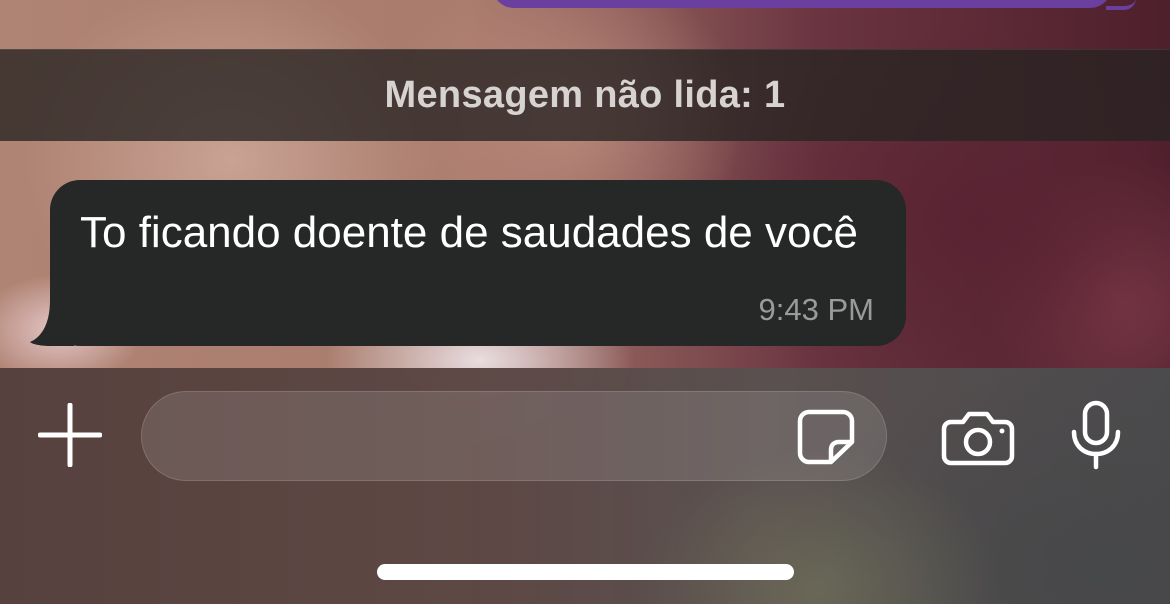 The width and height of the screenshot is (1170, 604). Describe the element at coordinates (1096, 435) in the screenshot. I see `microphone-icon` at that location.